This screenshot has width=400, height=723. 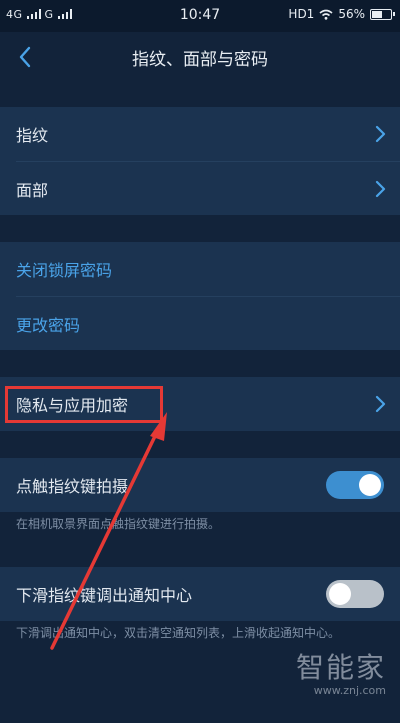 I want to click on status-bar: 4G G 10:47 HD1 56%, so click(x=200, y=16).